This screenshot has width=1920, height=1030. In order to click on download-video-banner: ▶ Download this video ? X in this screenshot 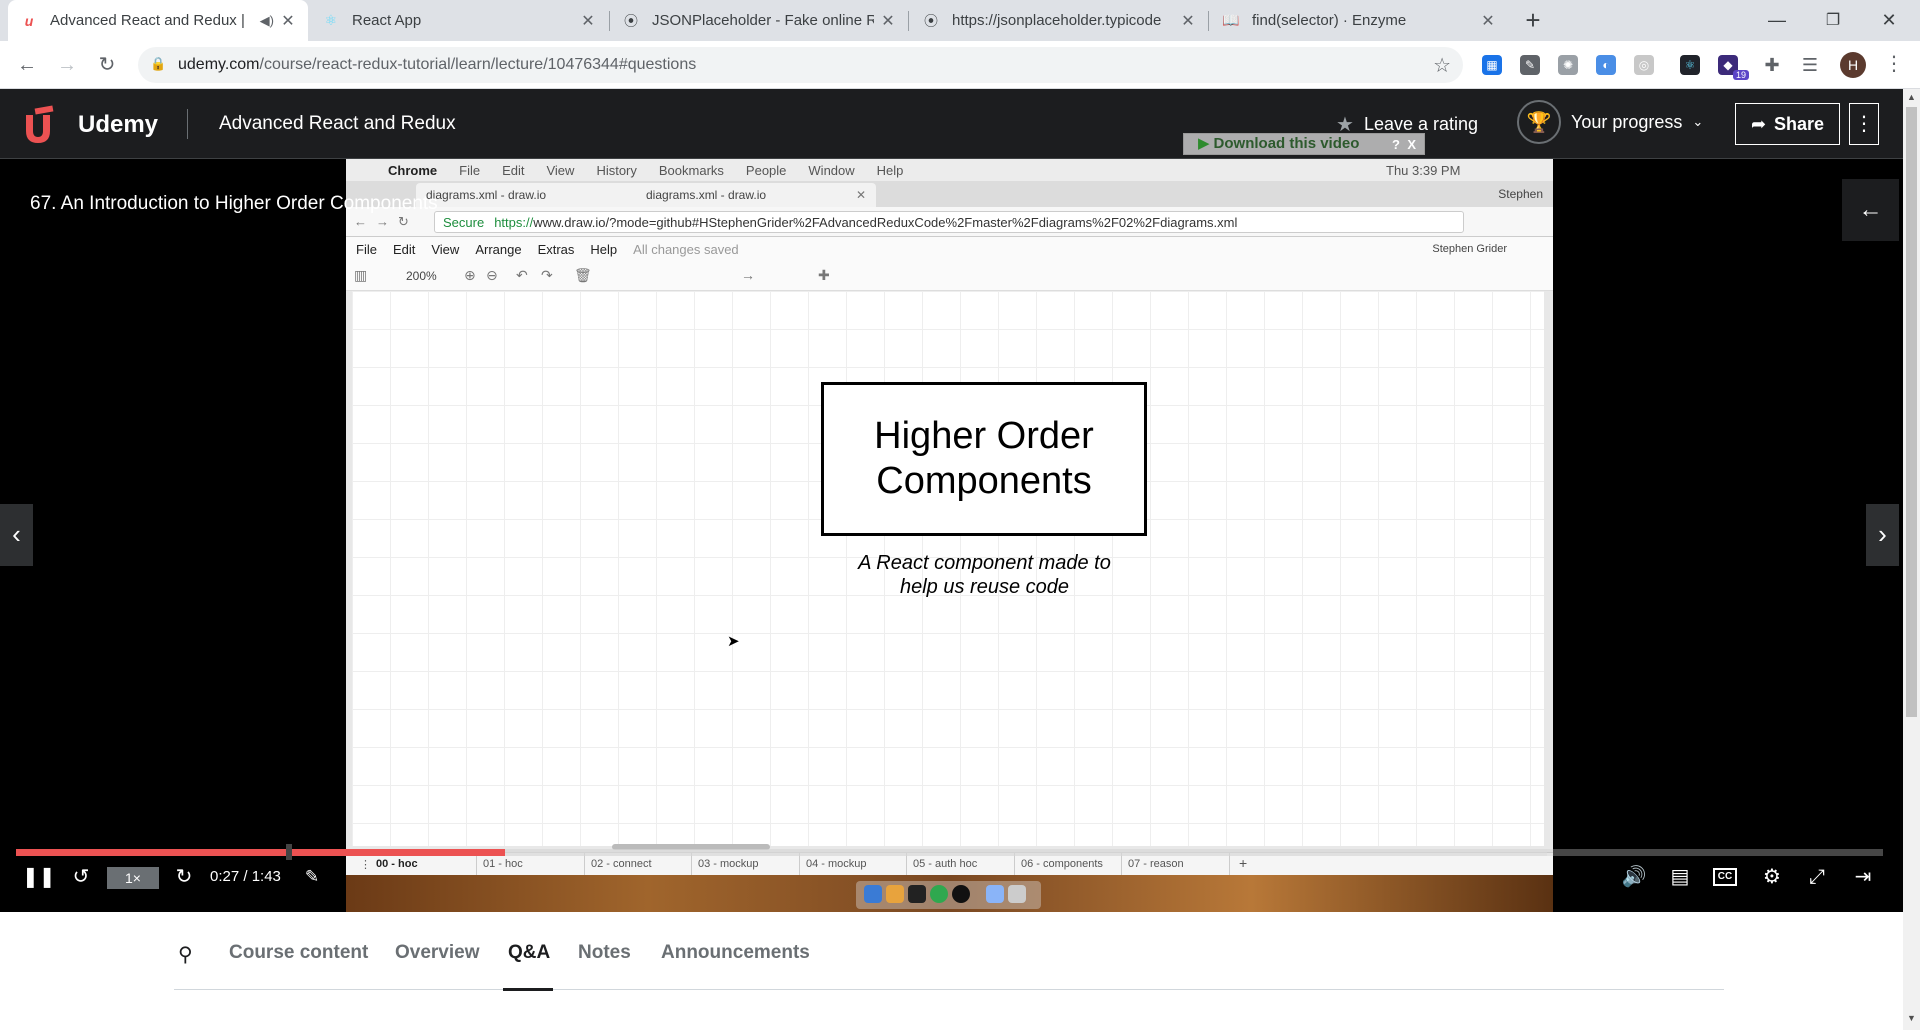, I will do `click(1304, 144)`.